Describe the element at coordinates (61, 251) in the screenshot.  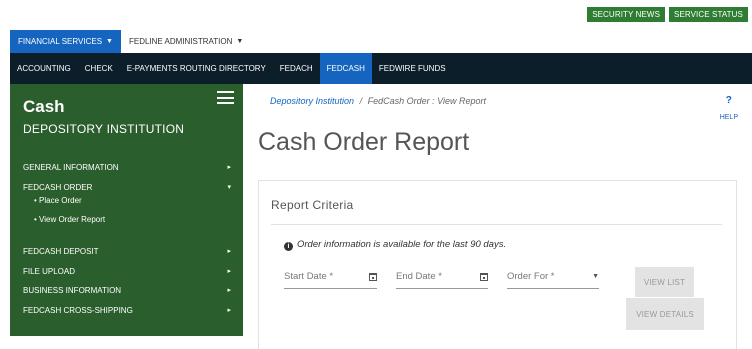
I see `sidebar-item-label: FEDCASH DEPOSIT` at that location.